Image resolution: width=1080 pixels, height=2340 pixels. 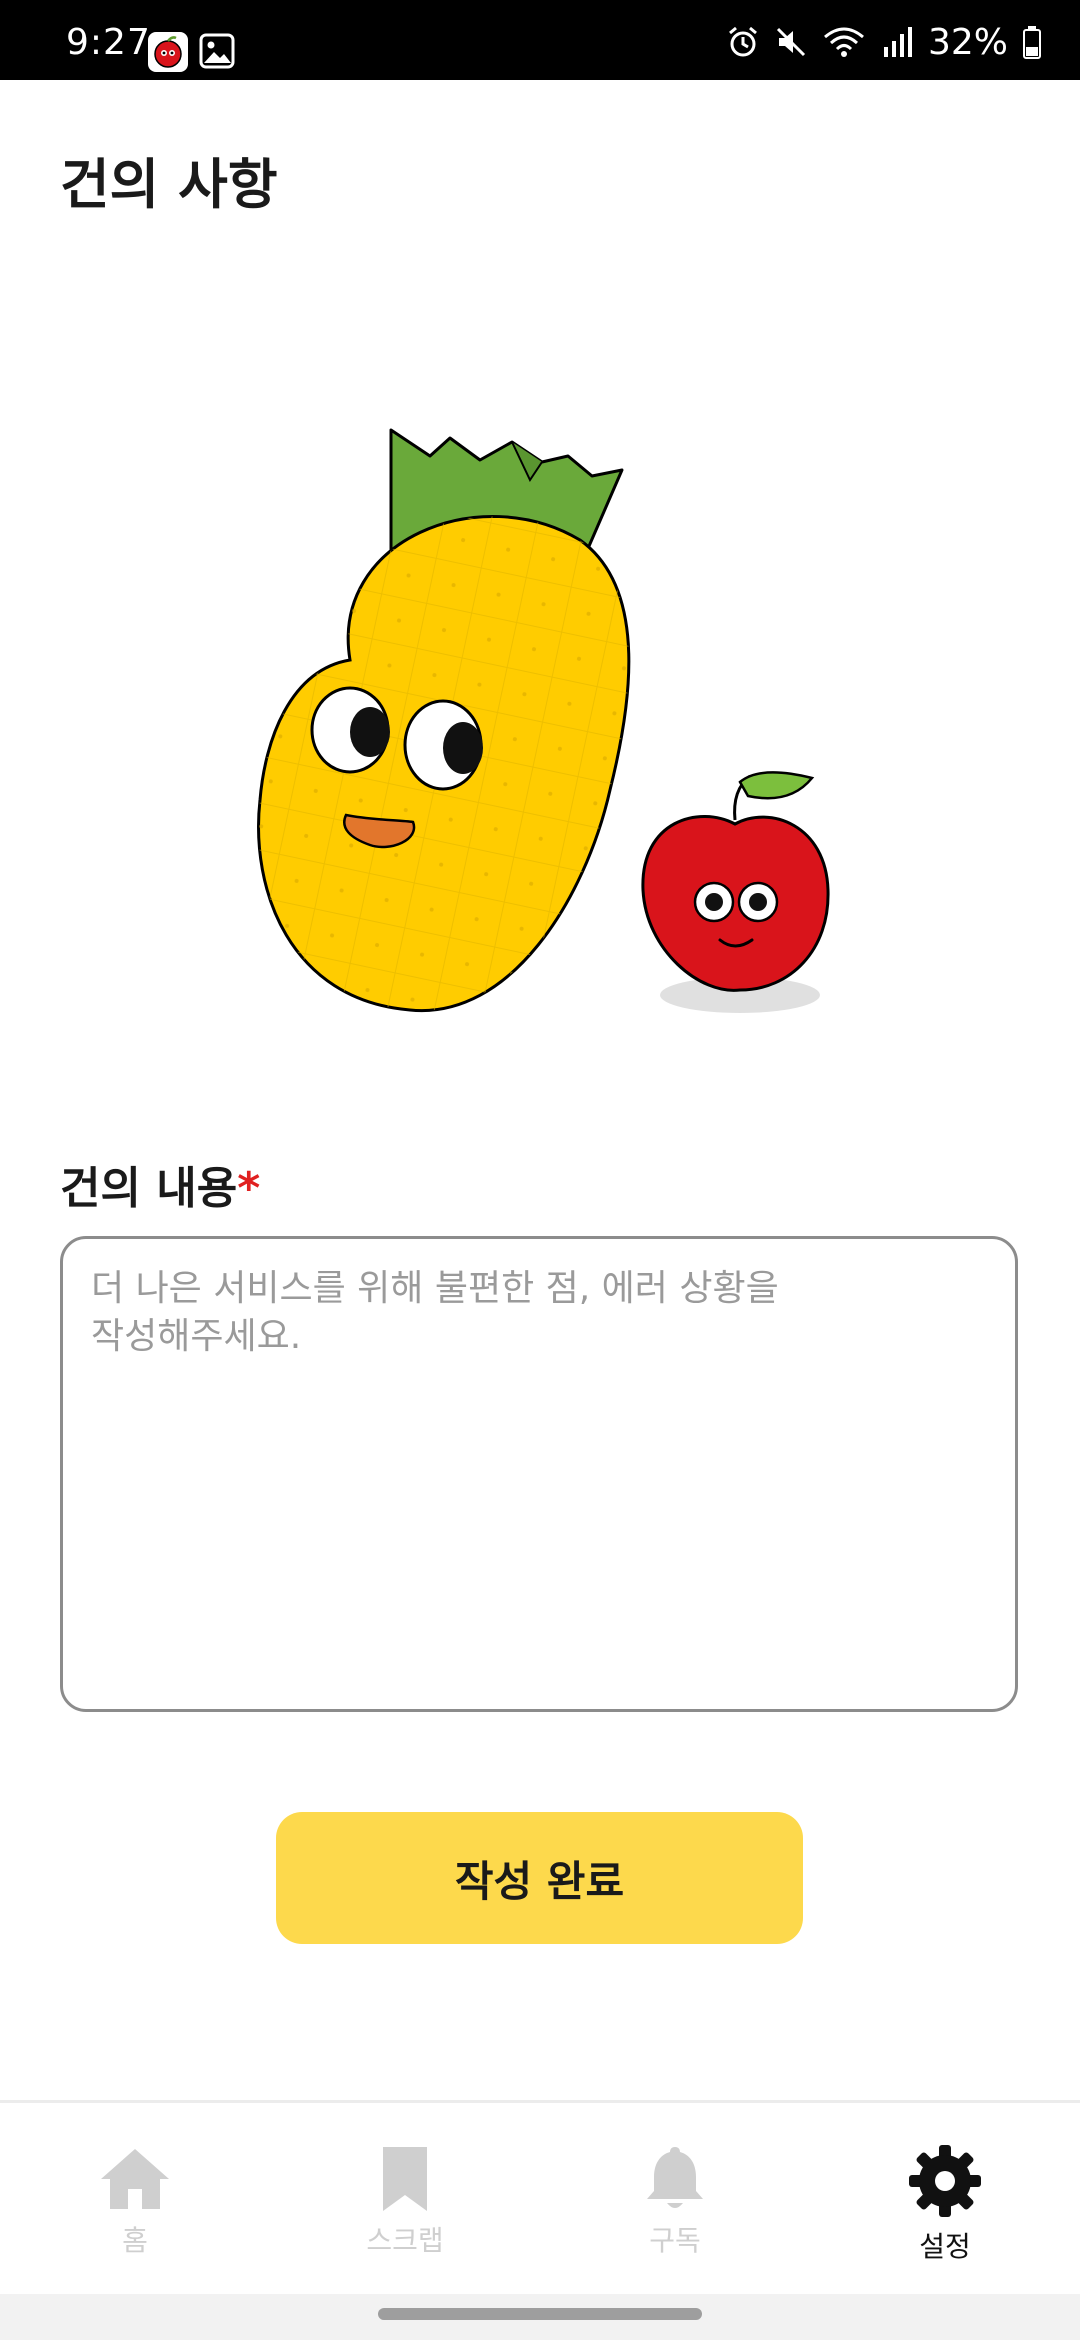 I want to click on status-icons: 32%, so click(x=884, y=42).